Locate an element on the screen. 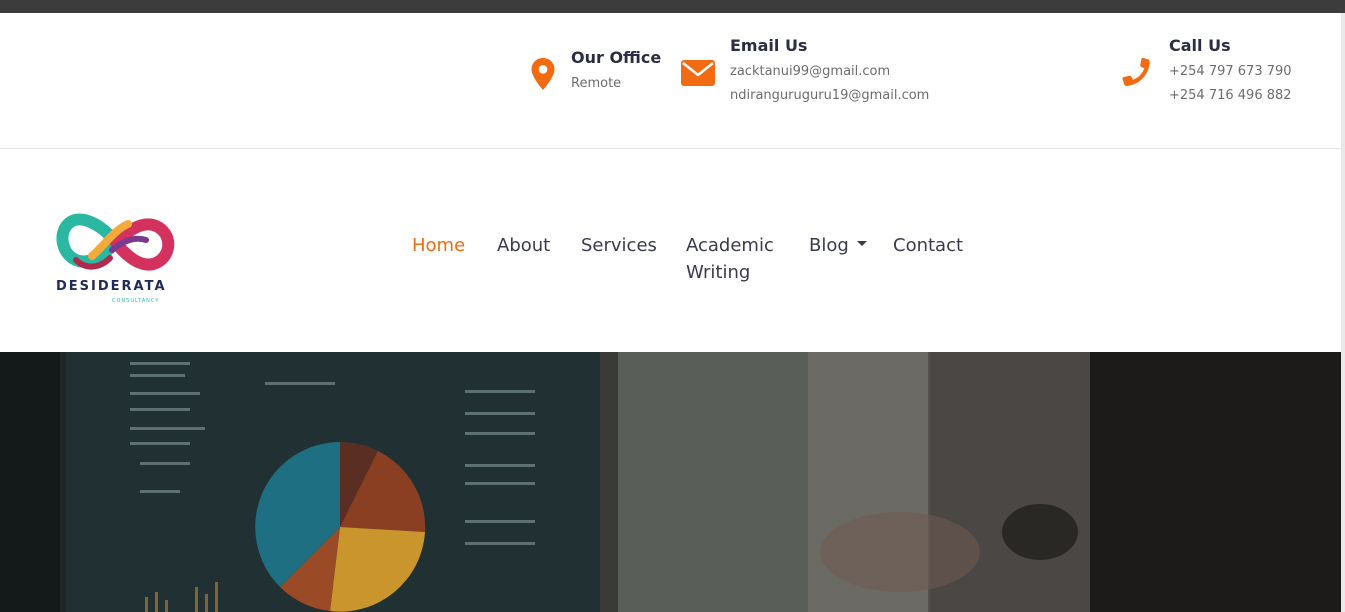  page-scrollbar is located at coordinates (1343, 312).